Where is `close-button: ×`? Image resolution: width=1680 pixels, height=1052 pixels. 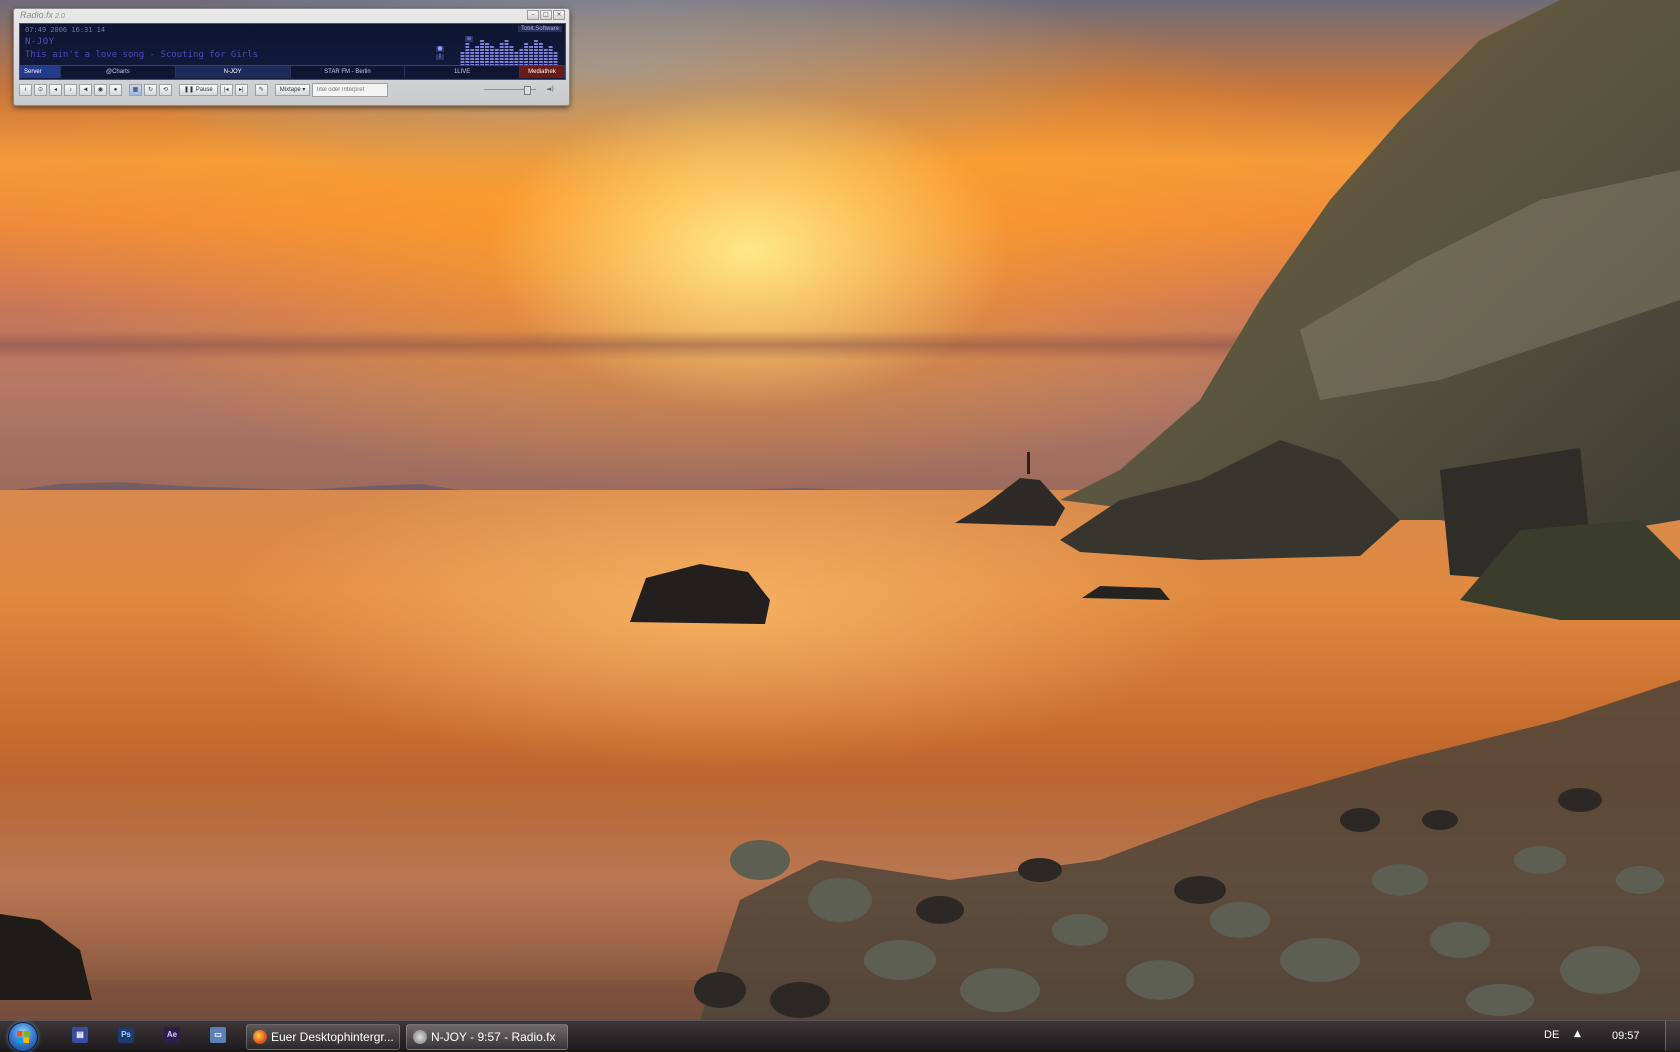 close-button: × is located at coordinates (559, 15).